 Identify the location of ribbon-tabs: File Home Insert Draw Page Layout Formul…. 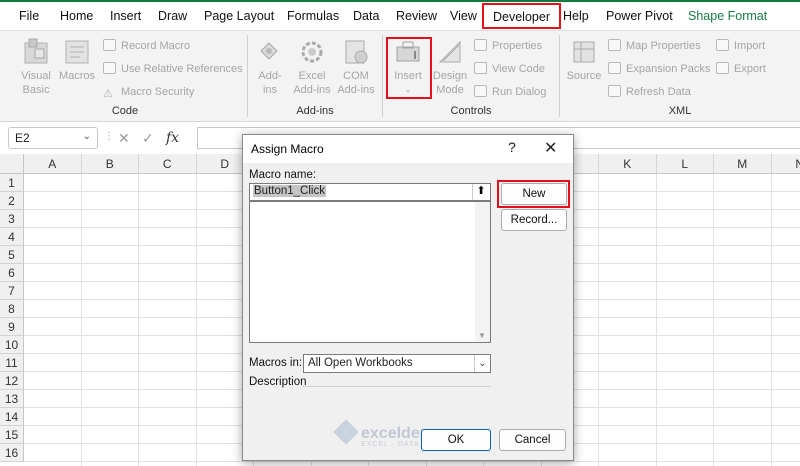
(400, 15).